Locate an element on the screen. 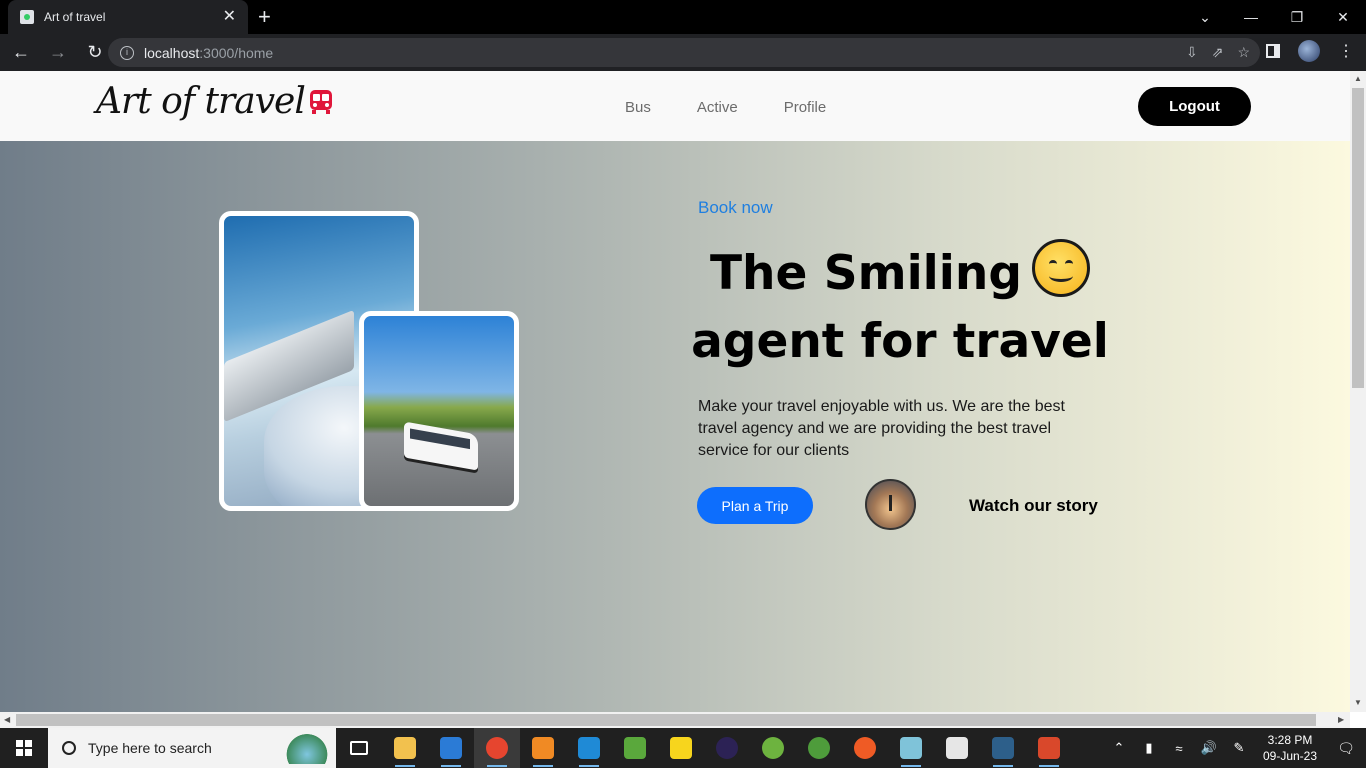 Image resolution: width=1366 pixels, height=768 pixels. headline-line-2: agent for travel is located at coordinates (900, 341).